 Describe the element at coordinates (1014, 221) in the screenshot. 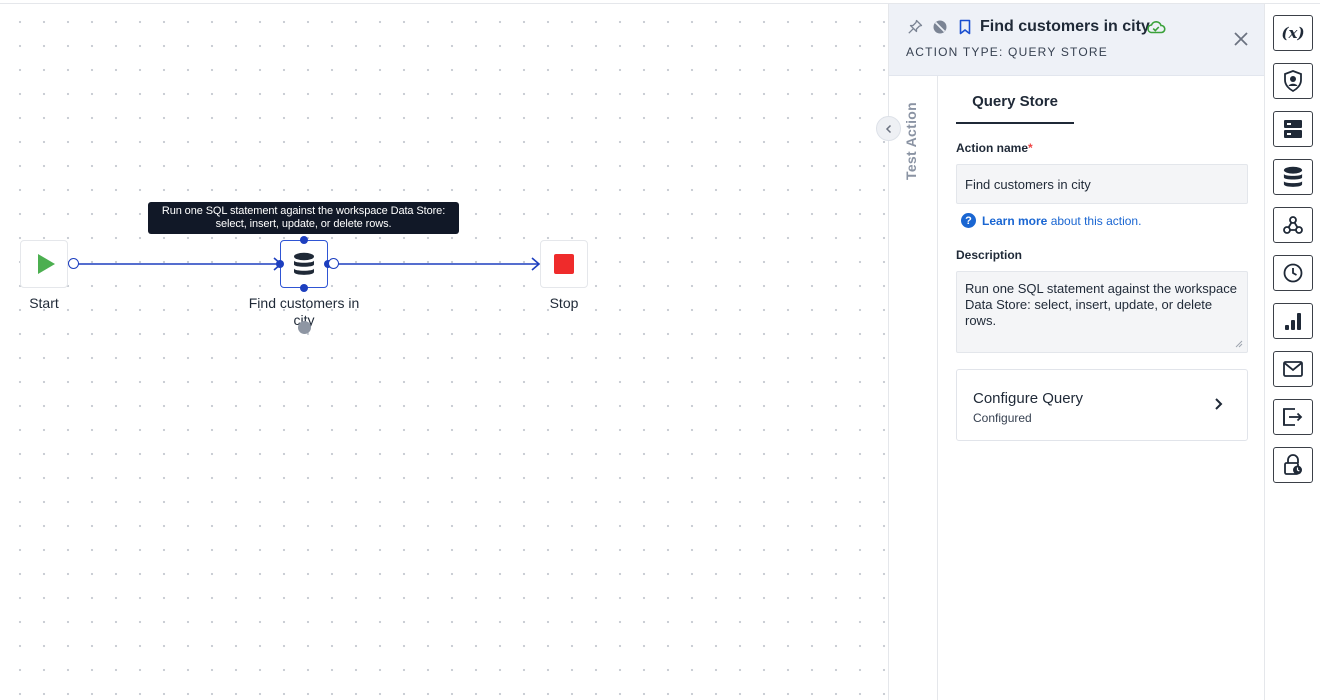

I see `learn-more-link: Learn more` at that location.